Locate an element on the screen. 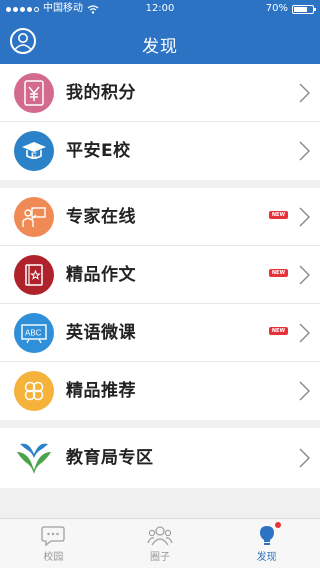 This screenshot has height=568, width=320. people-icon is located at coordinates (160, 536).